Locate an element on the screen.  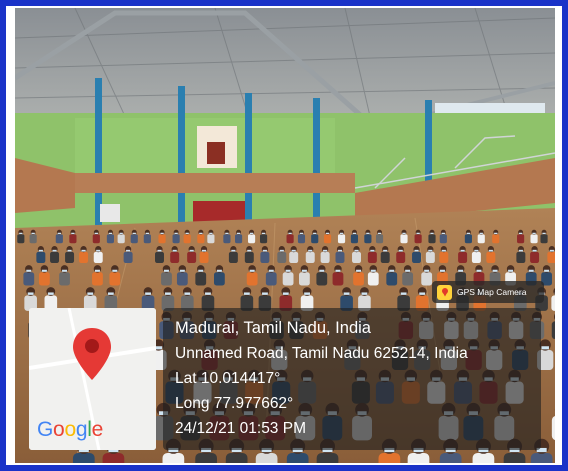
longitude-readout: Long 77.977662° is located at coordinates (234, 403).